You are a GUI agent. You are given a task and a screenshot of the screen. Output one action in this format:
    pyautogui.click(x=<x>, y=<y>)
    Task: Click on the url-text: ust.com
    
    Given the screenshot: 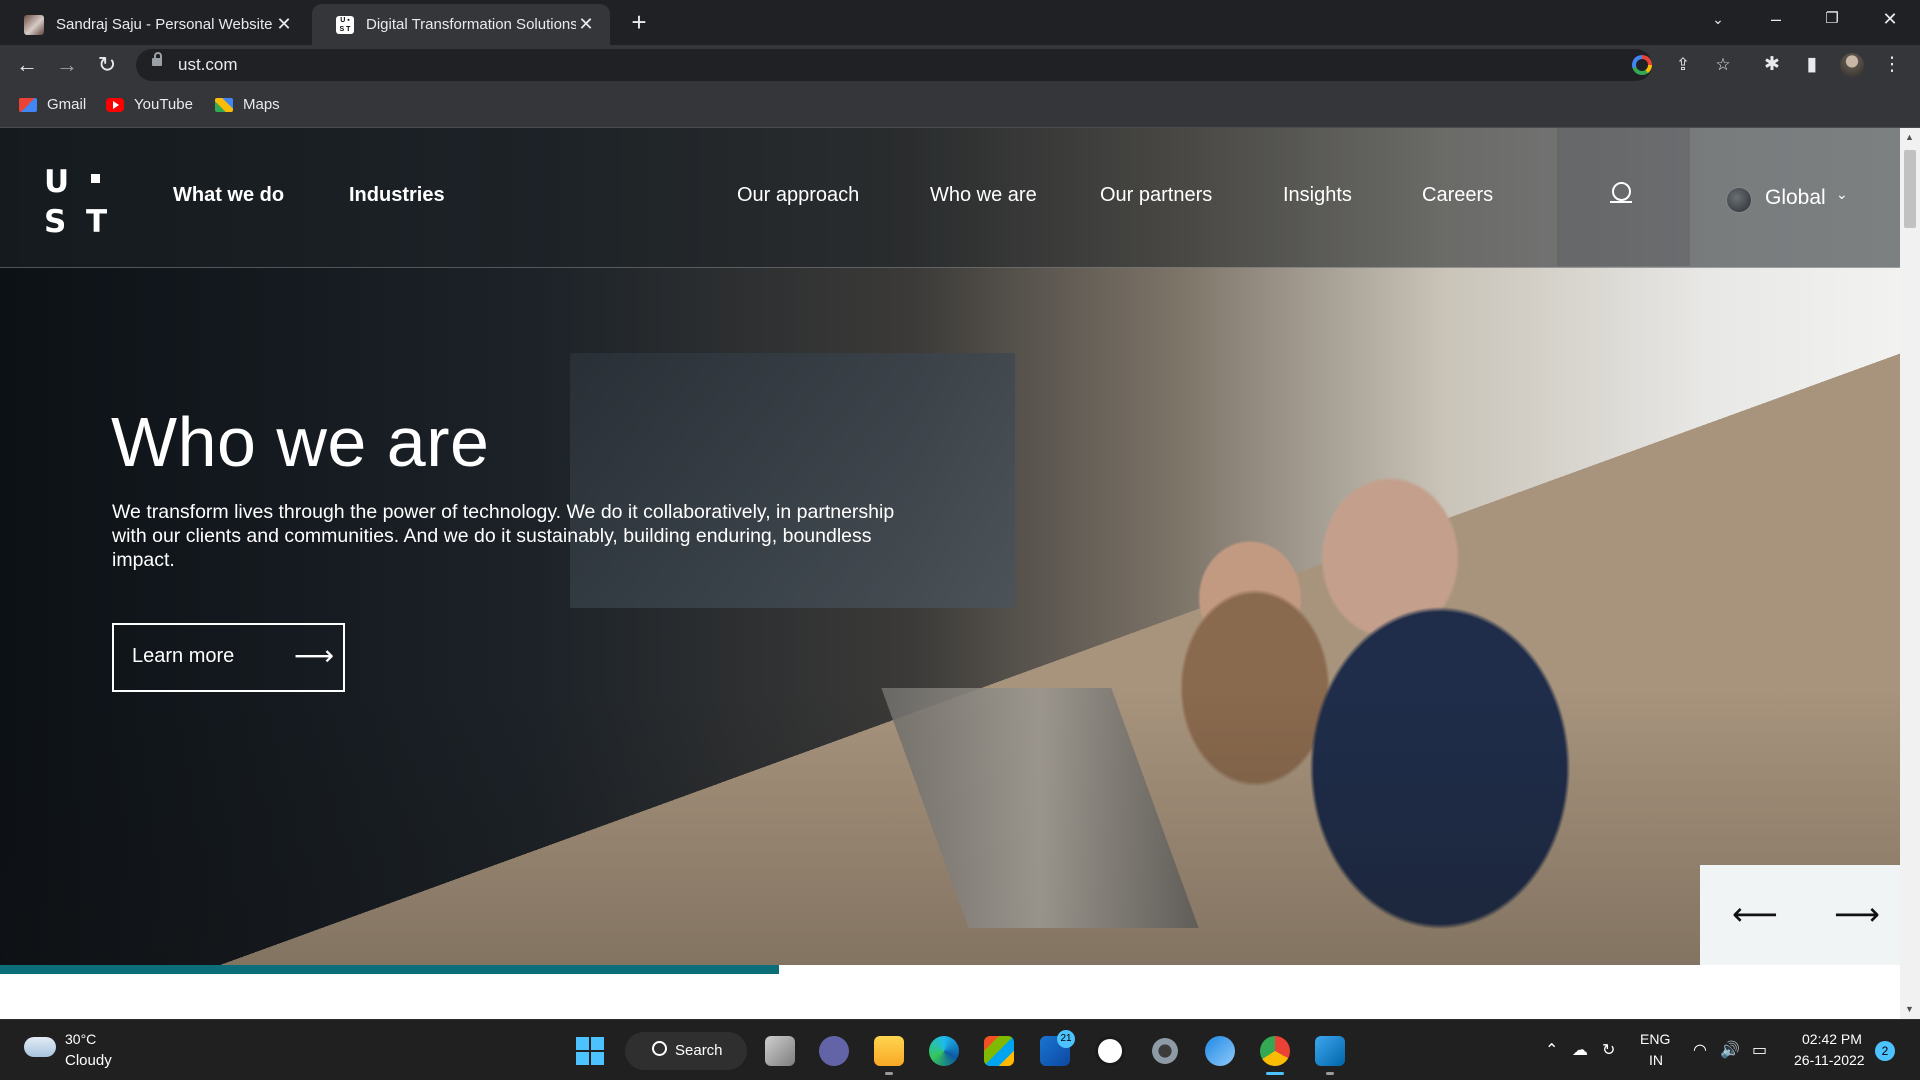 What is the action you would take?
    pyautogui.click(x=208, y=65)
    